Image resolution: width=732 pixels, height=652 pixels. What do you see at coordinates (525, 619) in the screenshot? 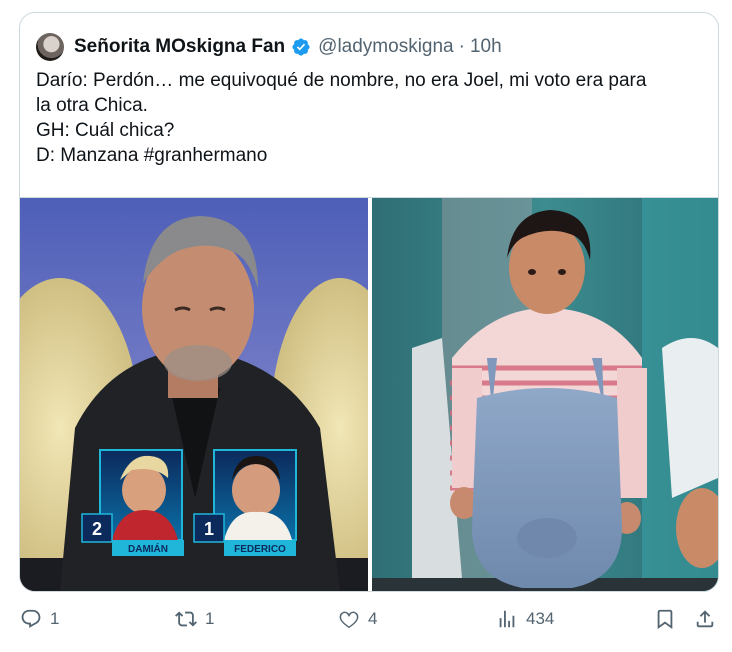
I see `views-button: 434` at bounding box center [525, 619].